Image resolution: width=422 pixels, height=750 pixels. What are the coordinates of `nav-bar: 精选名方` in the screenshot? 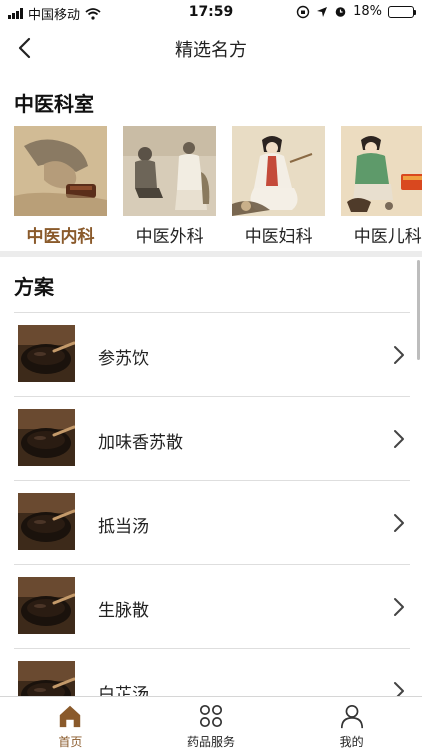 It's located at (211, 48).